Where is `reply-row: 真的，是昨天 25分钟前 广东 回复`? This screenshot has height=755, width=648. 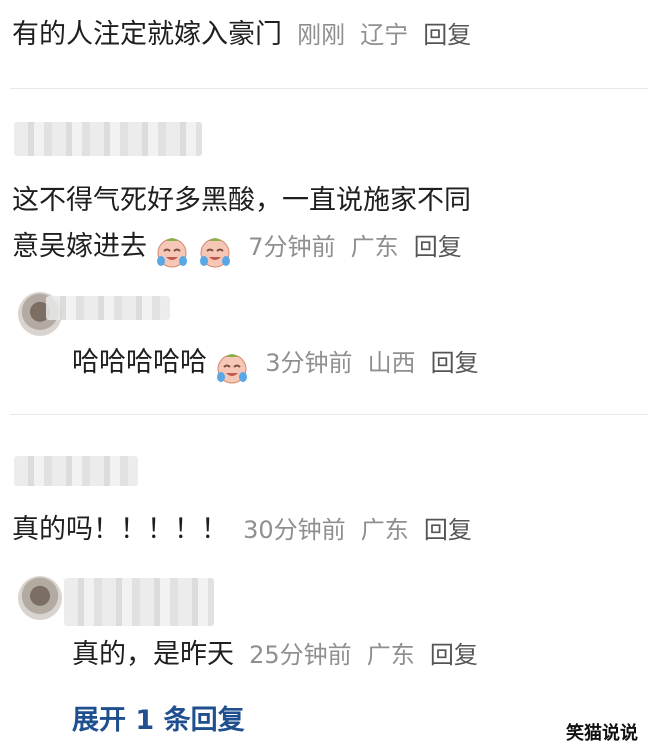
reply-row: 真的，是昨天 25分钟前 广东 回复 is located at coordinates (275, 651).